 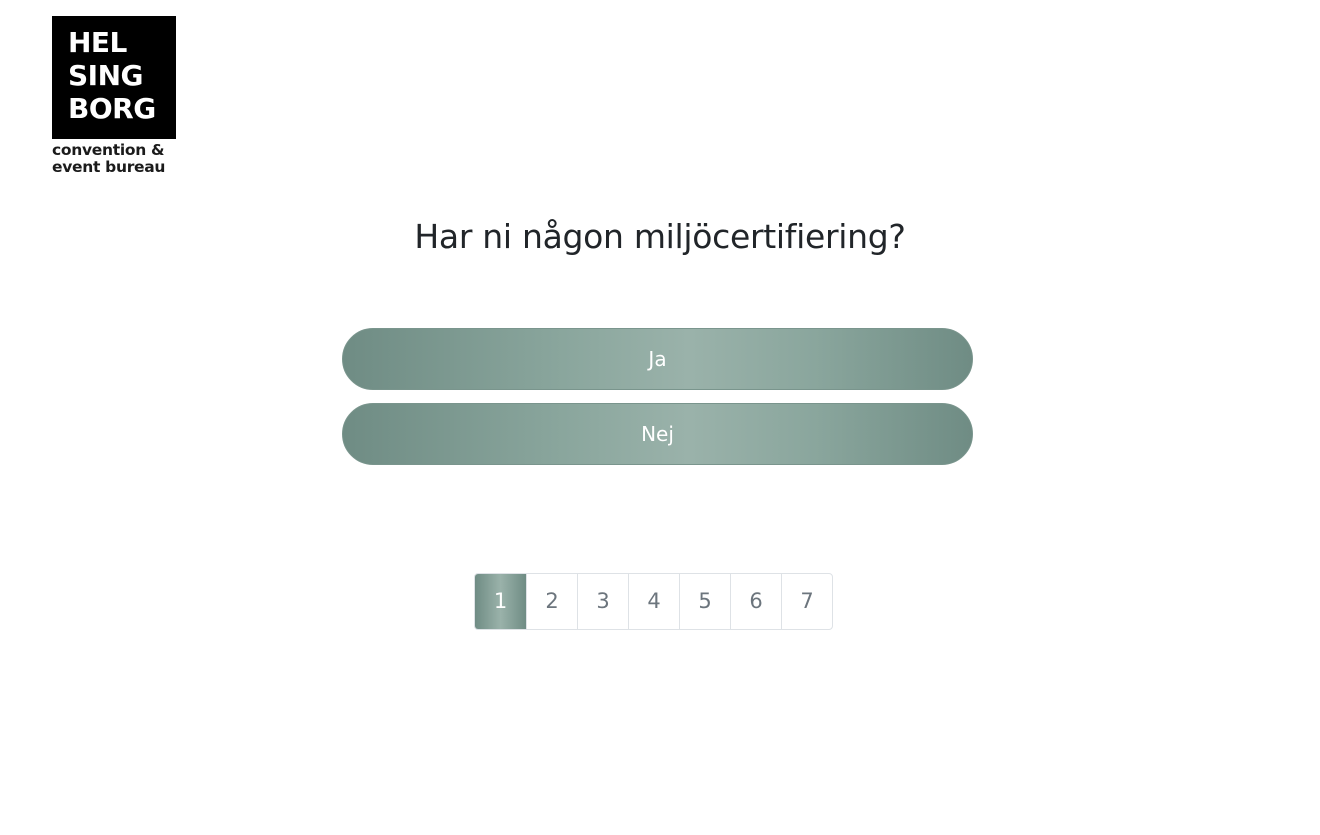 What do you see at coordinates (112, 108) in the screenshot?
I see `logo-line: BORG` at bounding box center [112, 108].